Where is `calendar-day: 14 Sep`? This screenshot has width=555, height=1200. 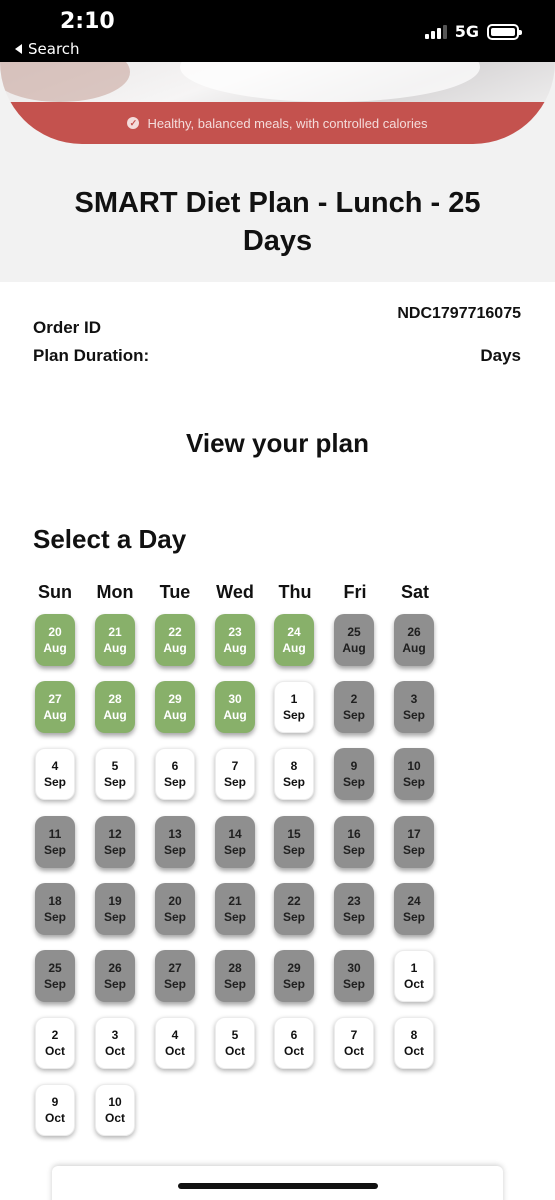 calendar-day: 14 Sep is located at coordinates (235, 842).